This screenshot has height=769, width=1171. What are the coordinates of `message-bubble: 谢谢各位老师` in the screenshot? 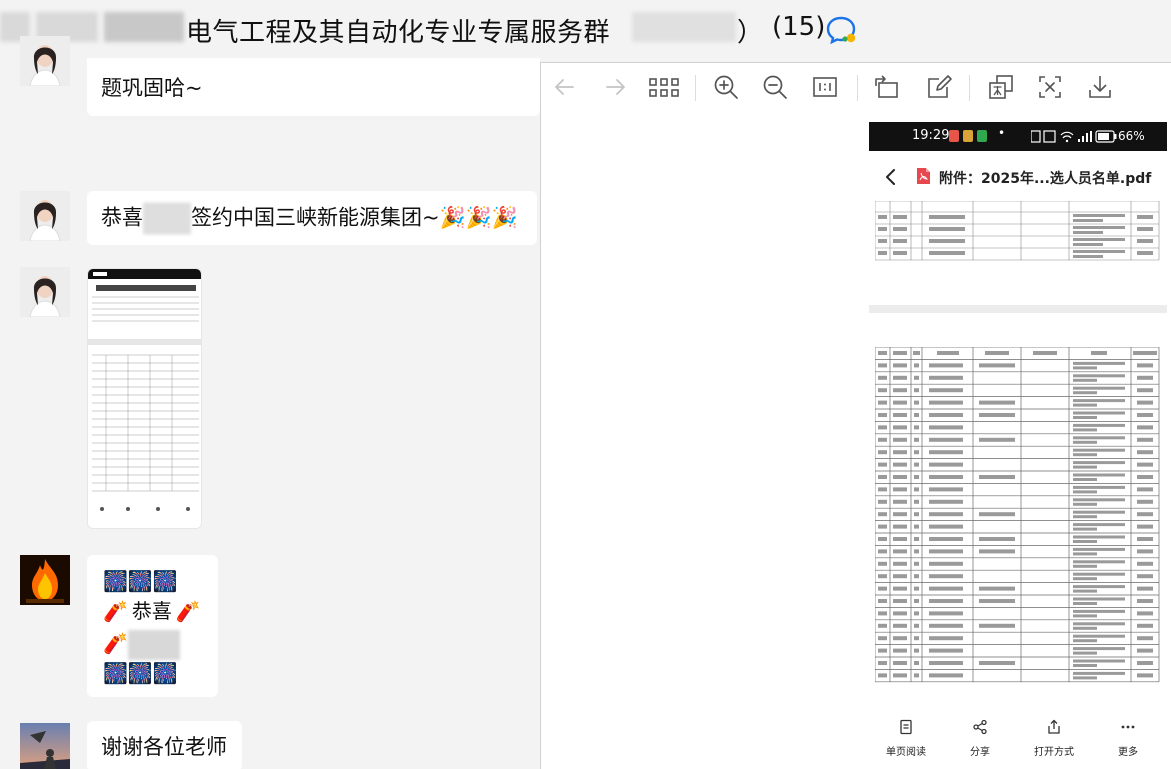 It's located at (164, 745).